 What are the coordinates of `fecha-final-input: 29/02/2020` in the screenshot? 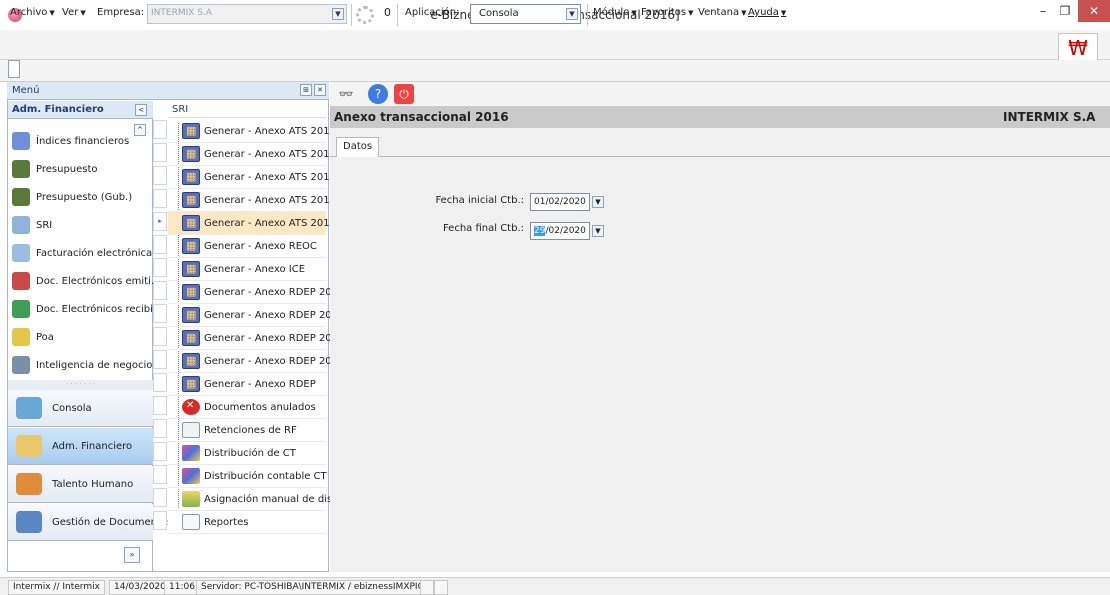 It's located at (560, 231).